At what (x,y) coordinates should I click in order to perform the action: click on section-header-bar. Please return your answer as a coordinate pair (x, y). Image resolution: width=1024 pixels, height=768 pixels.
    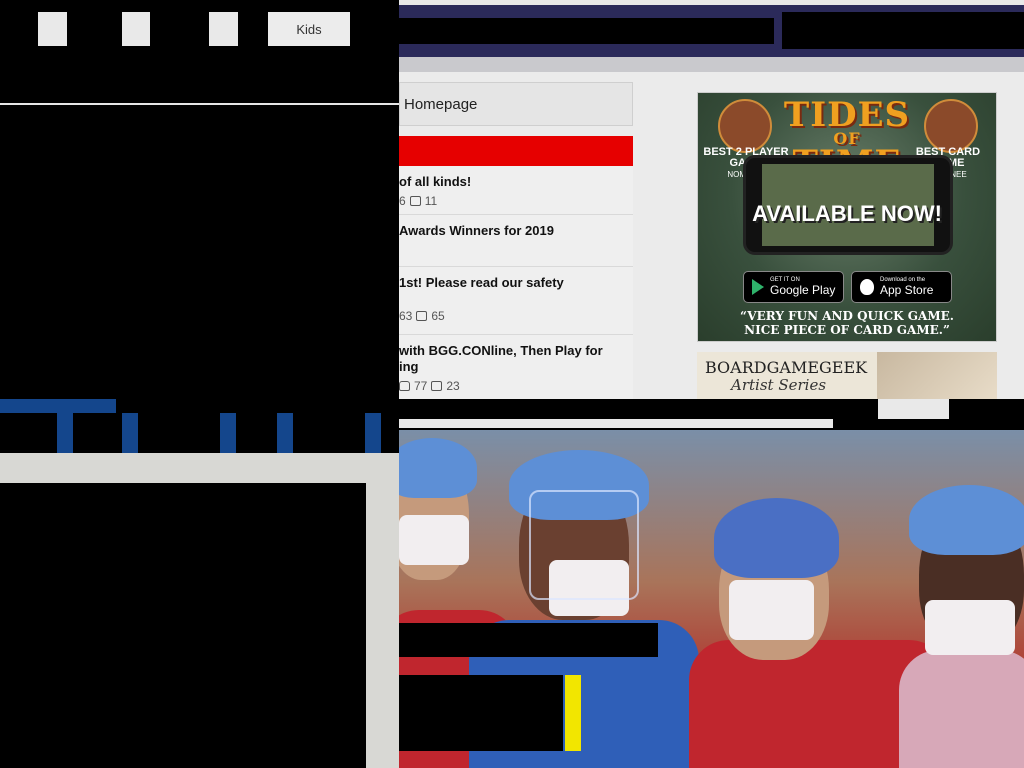
    Looking at the image, I should click on (516, 151).